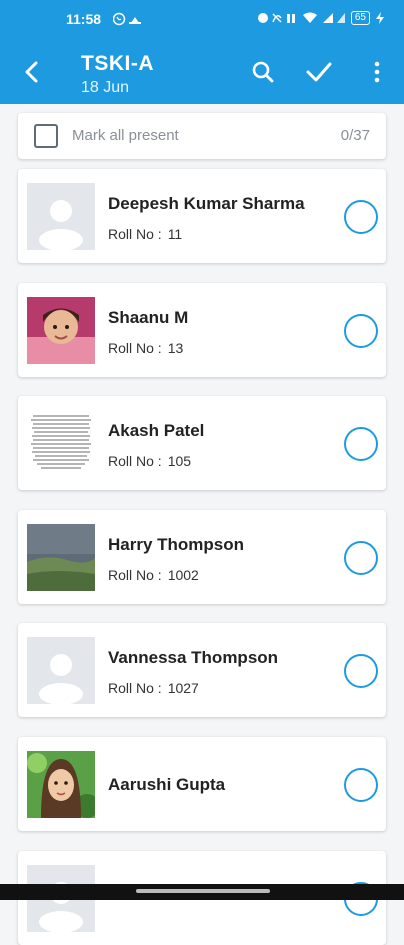 This screenshot has width=404, height=945. What do you see at coordinates (176, 544) in the screenshot?
I see `student-name: Harry Thompson` at bounding box center [176, 544].